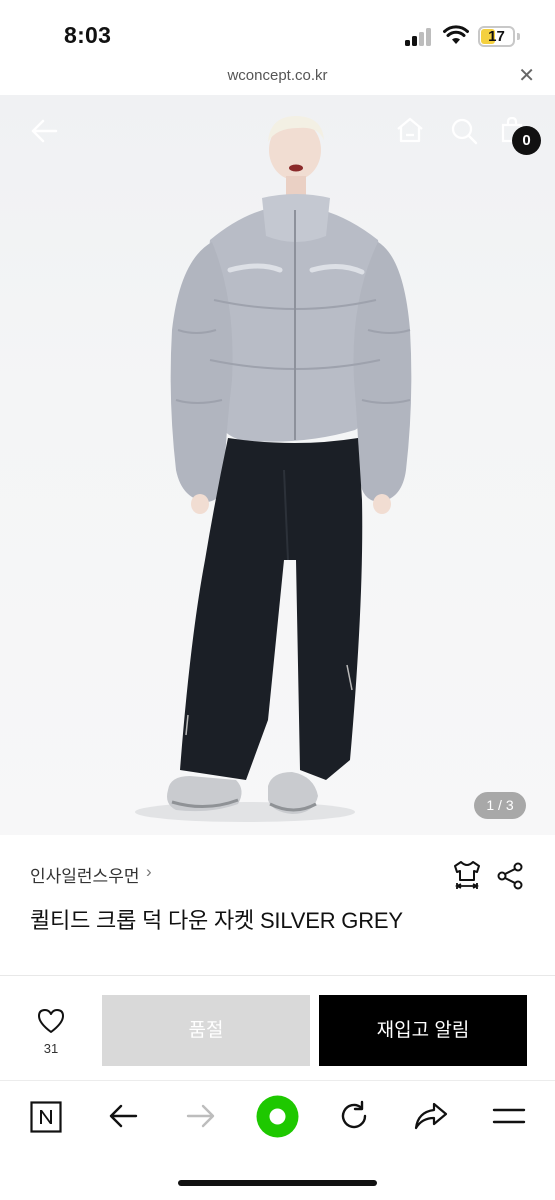 This screenshot has height=1200, width=555. What do you see at coordinates (149, 872) in the screenshot?
I see `chevron-right-icon: ›` at bounding box center [149, 872].